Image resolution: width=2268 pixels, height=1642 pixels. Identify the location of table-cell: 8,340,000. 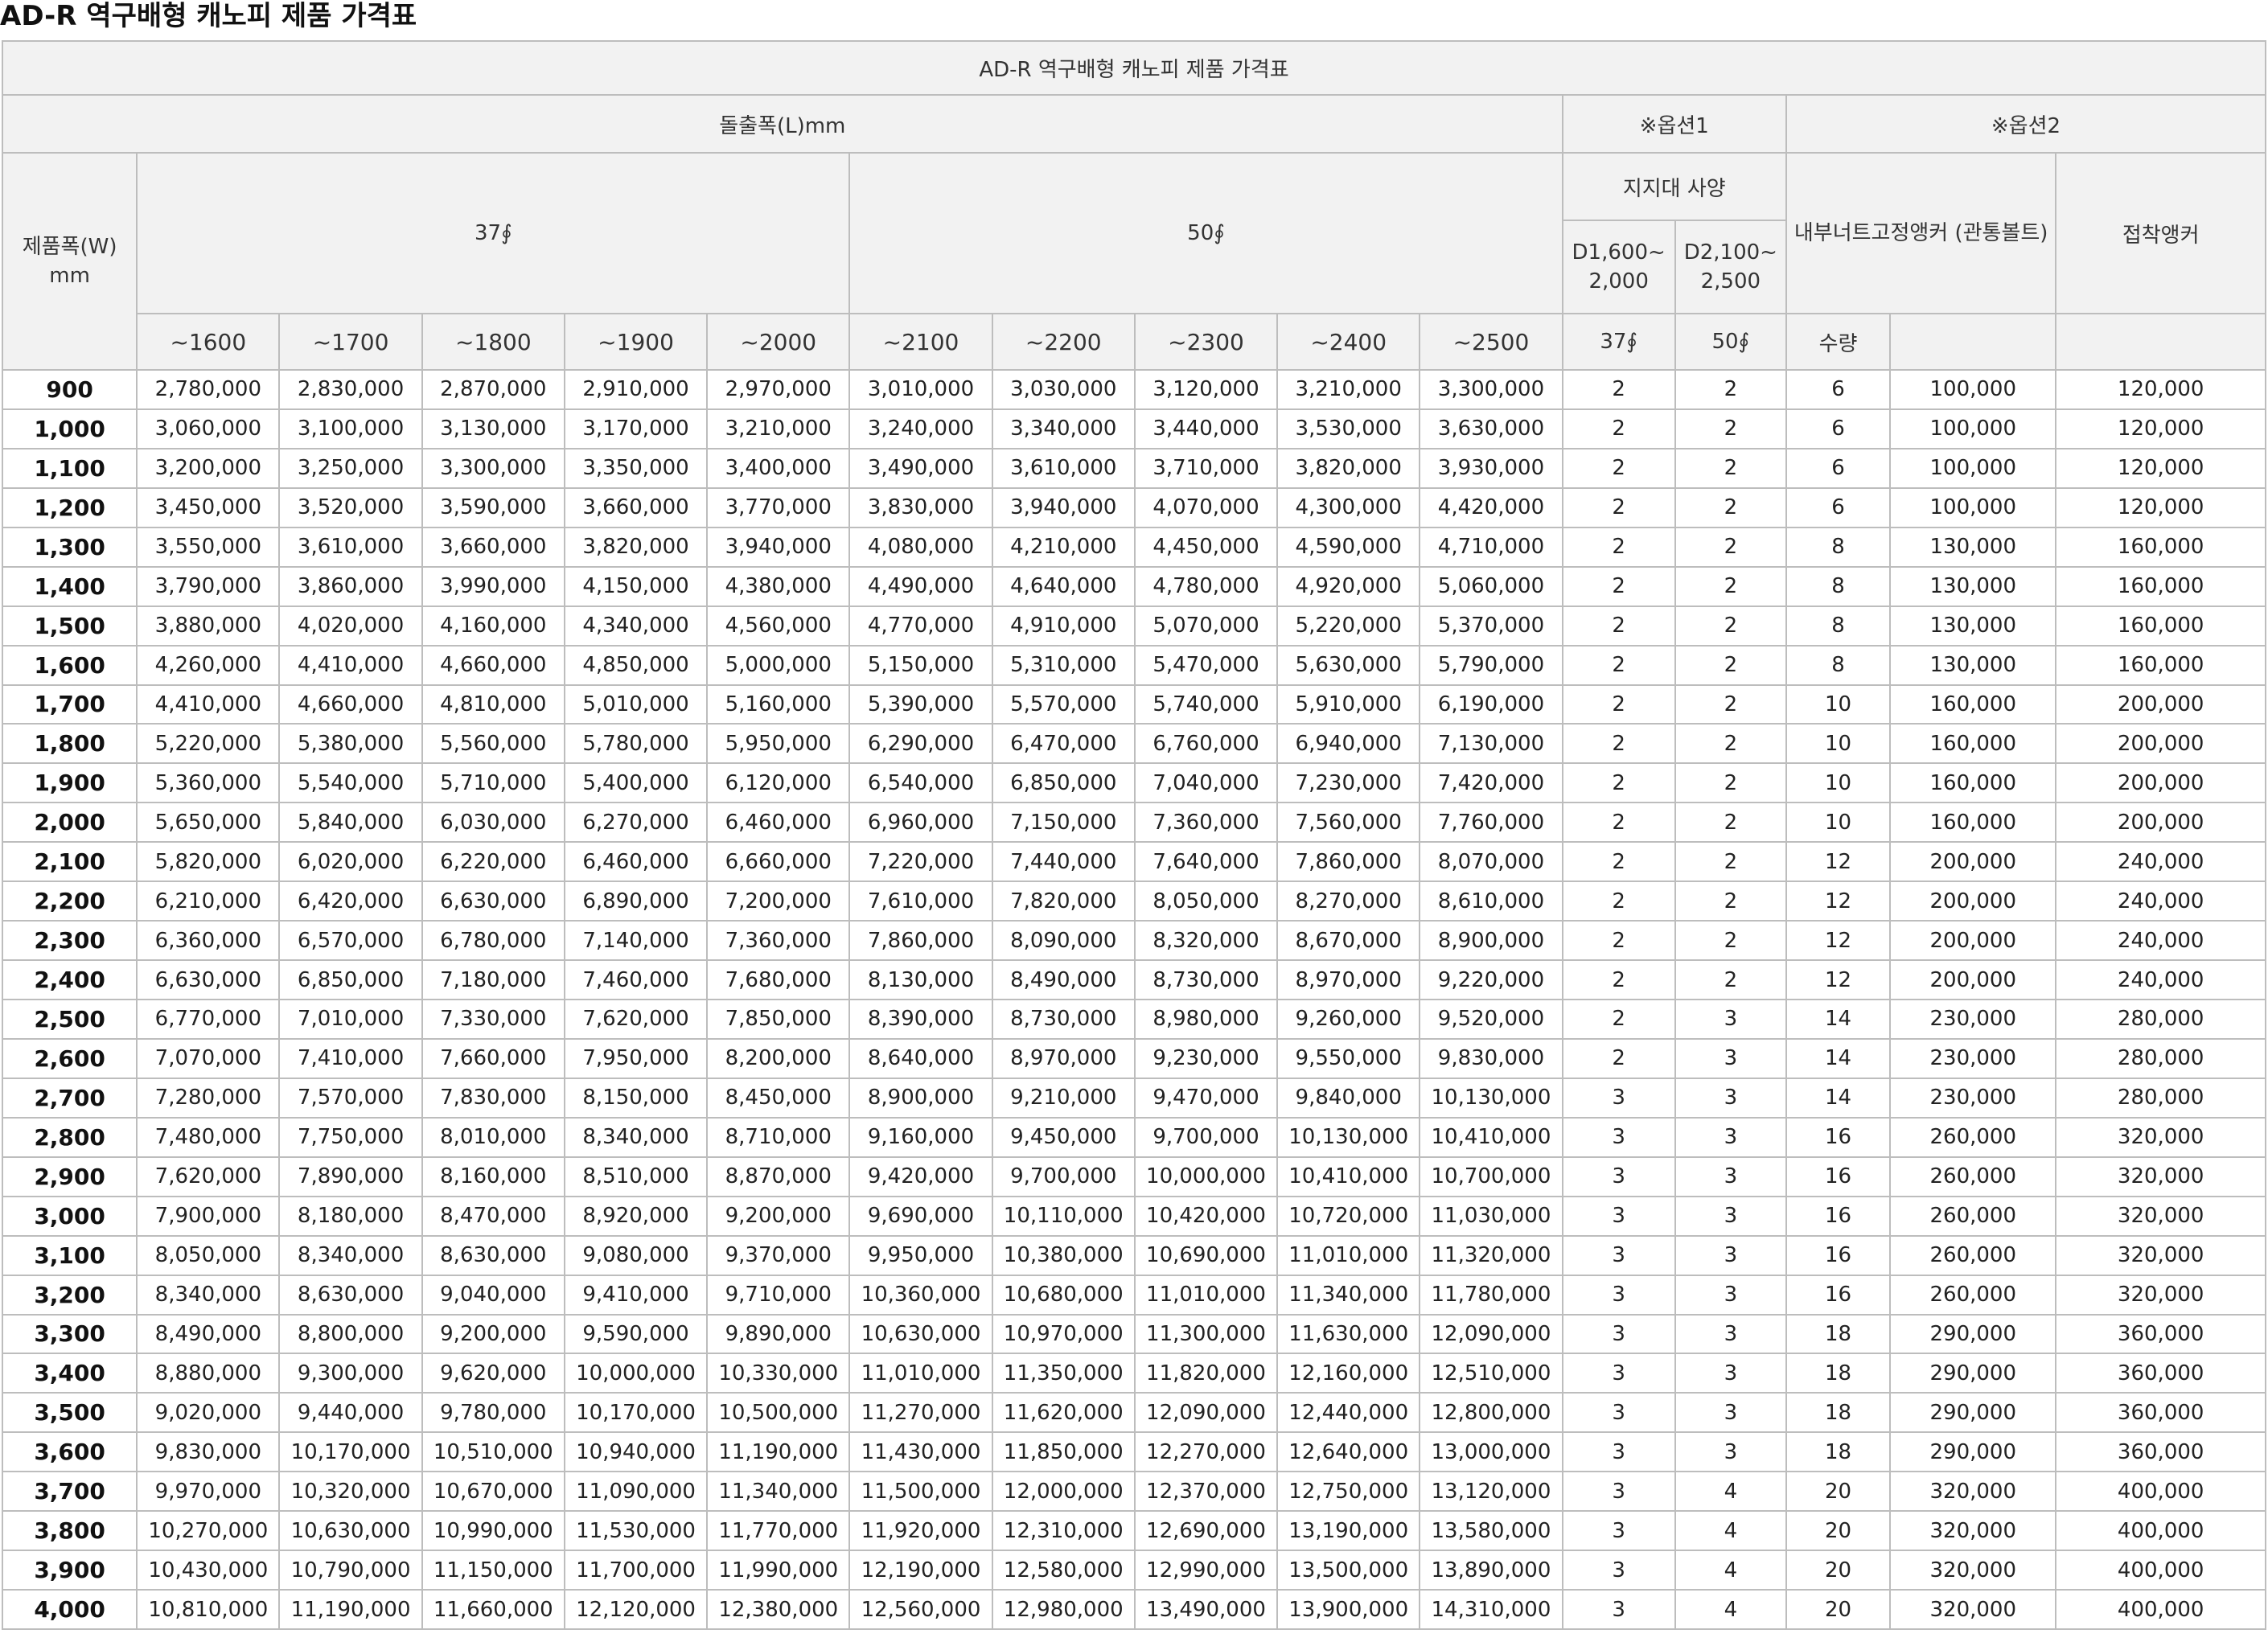
(351, 1255).